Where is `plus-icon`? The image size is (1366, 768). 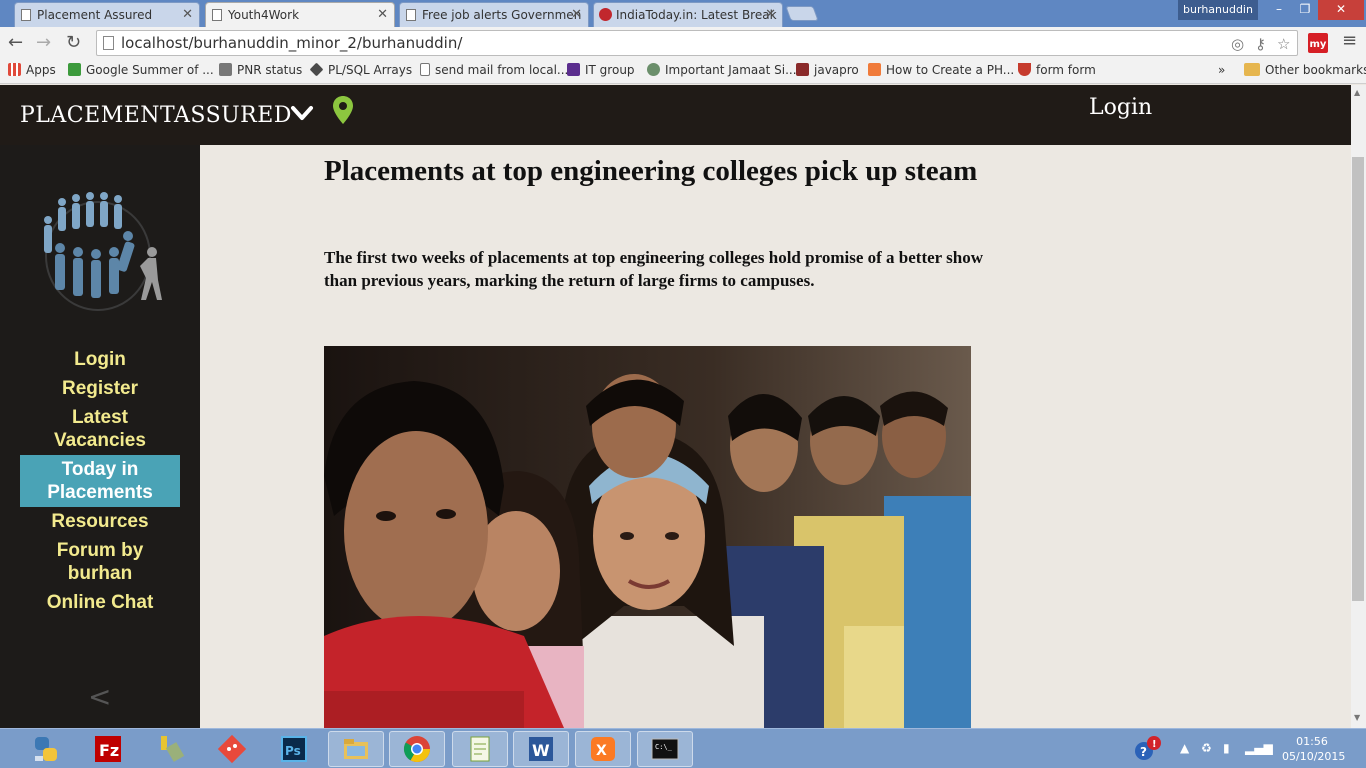
plus-icon is located at coordinates (874, 69).